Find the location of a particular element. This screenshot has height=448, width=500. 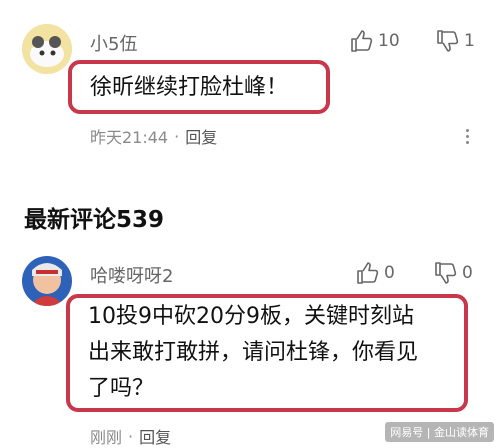

dislike-button: 1 is located at coordinates (455, 41).